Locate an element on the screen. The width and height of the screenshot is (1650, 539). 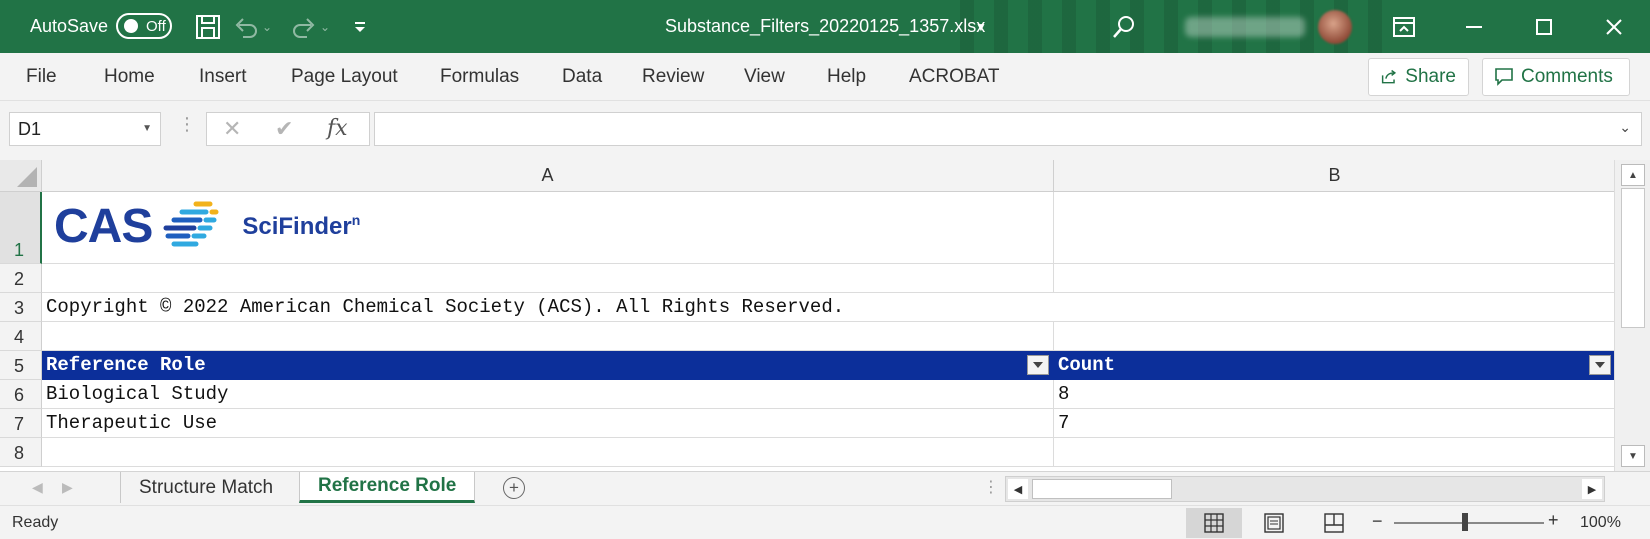
redo-dropdown-icon: ⌄ is located at coordinates (325, 26).